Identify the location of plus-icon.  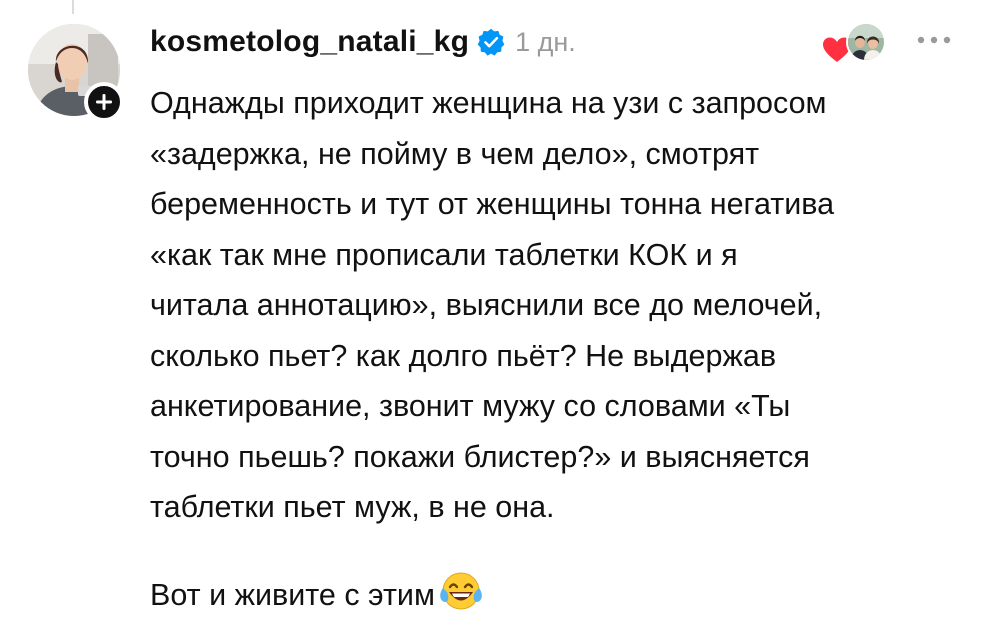
(104, 102).